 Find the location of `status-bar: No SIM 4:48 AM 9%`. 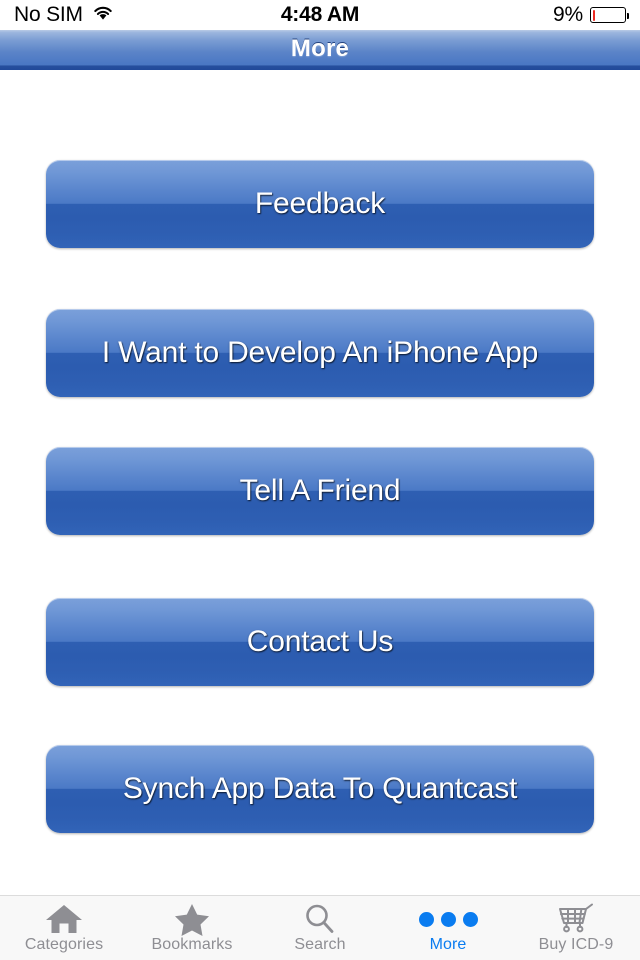

status-bar: No SIM 4:48 AM 9% is located at coordinates (320, 15).